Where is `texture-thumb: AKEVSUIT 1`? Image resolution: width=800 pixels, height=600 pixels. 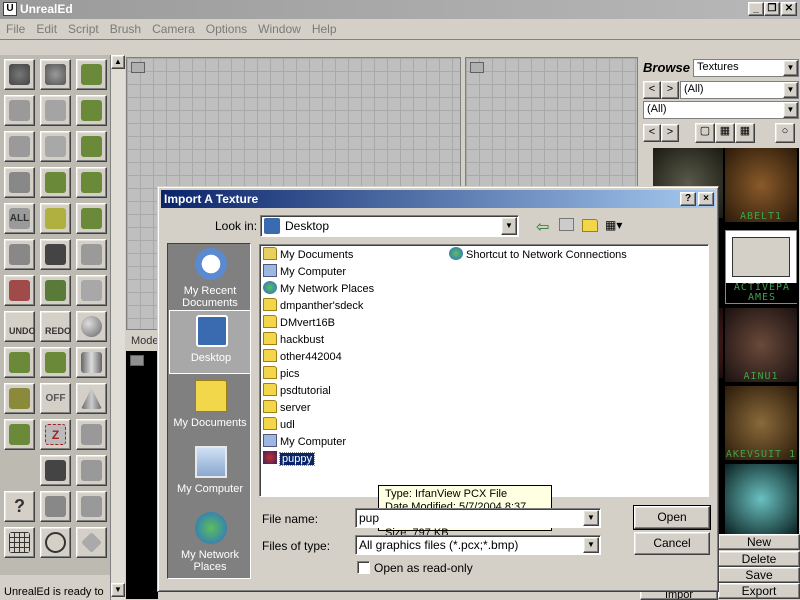 texture-thumb: AKEVSUIT 1 is located at coordinates (761, 423).